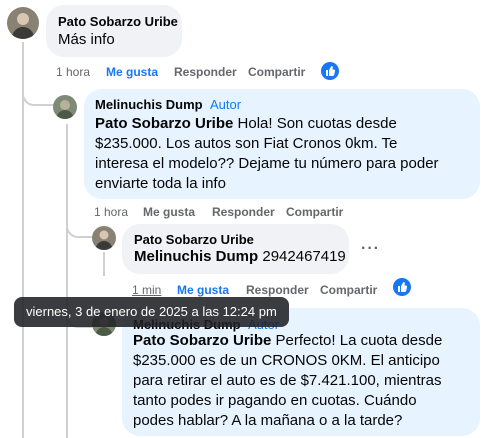 Image resolution: width=484 pixels, height=438 pixels. What do you see at coordinates (86, 39) in the screenshot?
I see `comment-text: Más info` at bounding box center [86, 39].